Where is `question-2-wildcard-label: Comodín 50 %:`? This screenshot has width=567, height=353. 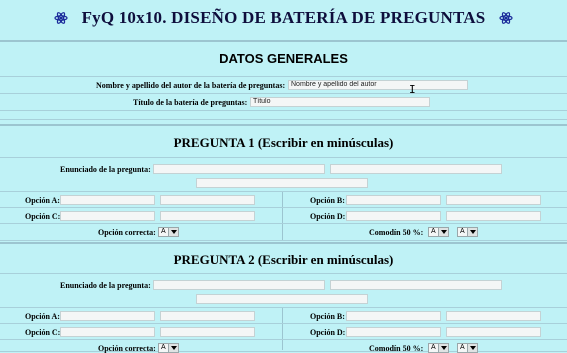 question-2-wildcard-label: Comodín 50 %: is located at coordinates (396, 348).